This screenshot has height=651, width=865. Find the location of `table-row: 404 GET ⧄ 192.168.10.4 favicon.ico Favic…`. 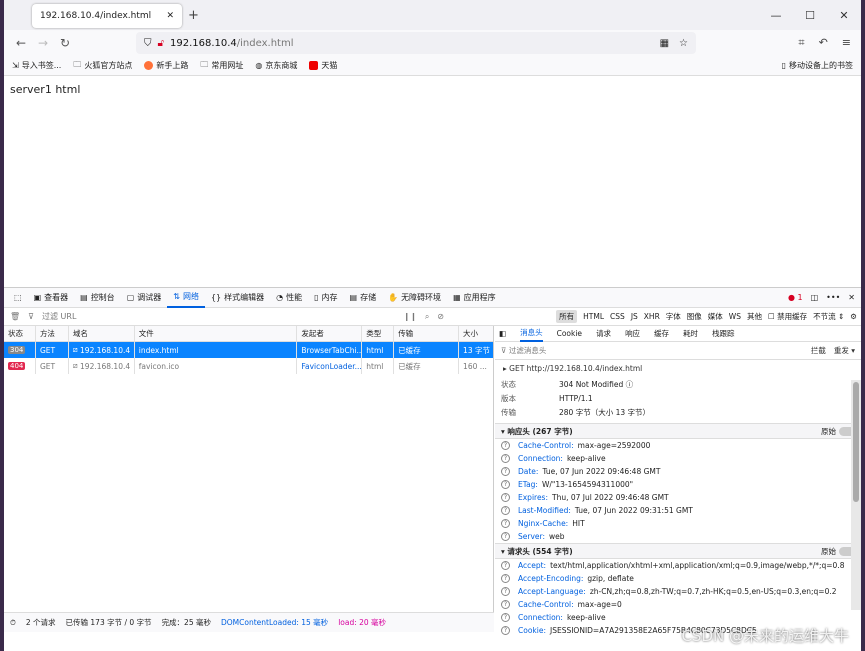

table-row: 404 GET ⧄ 192.168.10.4 favicon.ico Favic… is located at coordinates (248, 366).